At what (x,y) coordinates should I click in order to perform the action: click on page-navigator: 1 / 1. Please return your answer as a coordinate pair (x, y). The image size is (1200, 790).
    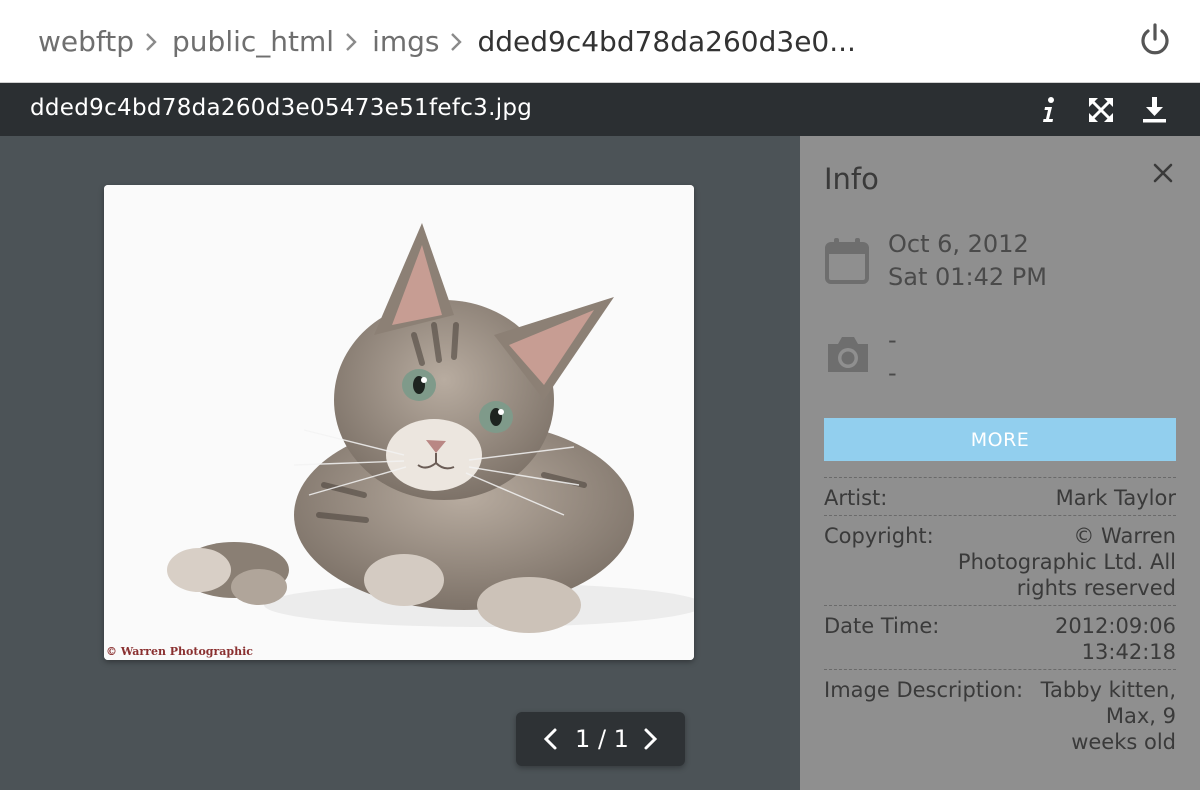
    Looking at the image, I should click on (600, 739).